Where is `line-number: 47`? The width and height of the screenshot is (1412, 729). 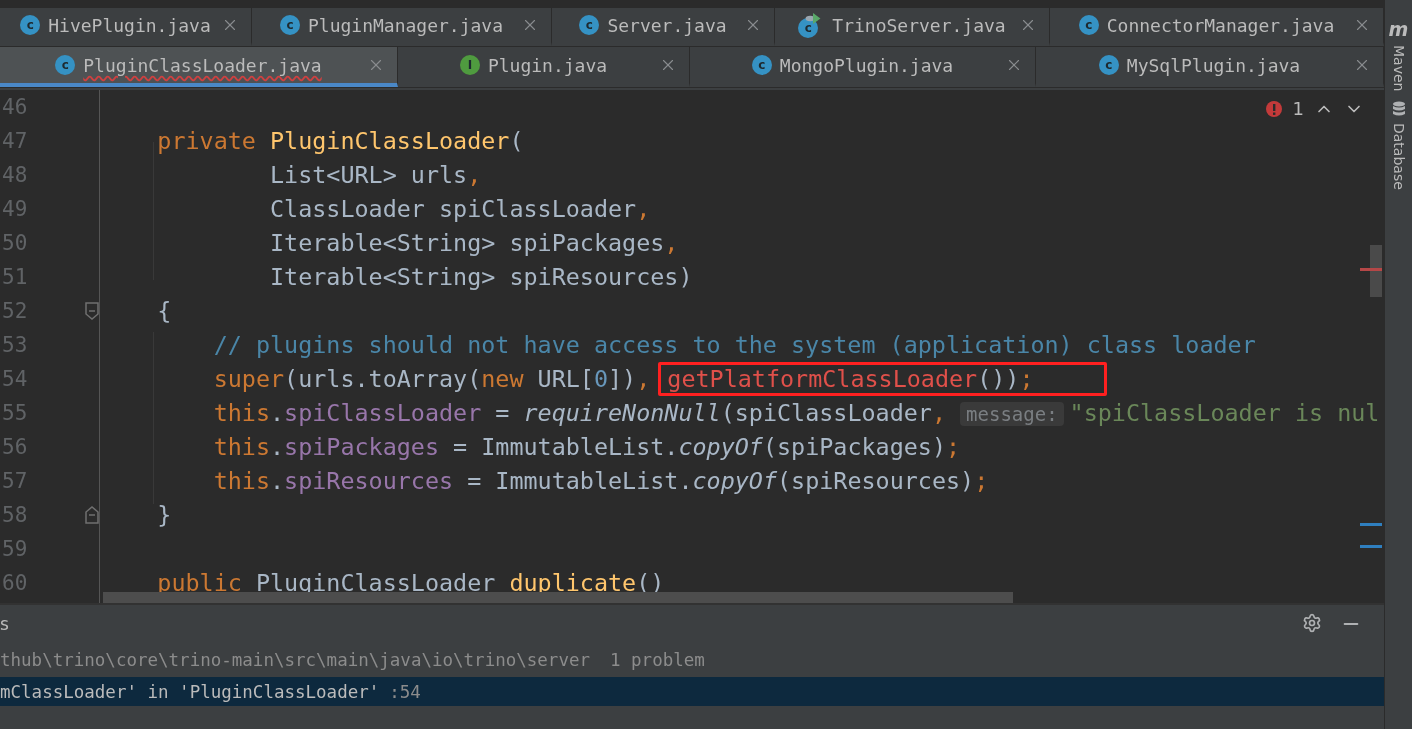 line-number: 47 is located at coordinates (15, 141).